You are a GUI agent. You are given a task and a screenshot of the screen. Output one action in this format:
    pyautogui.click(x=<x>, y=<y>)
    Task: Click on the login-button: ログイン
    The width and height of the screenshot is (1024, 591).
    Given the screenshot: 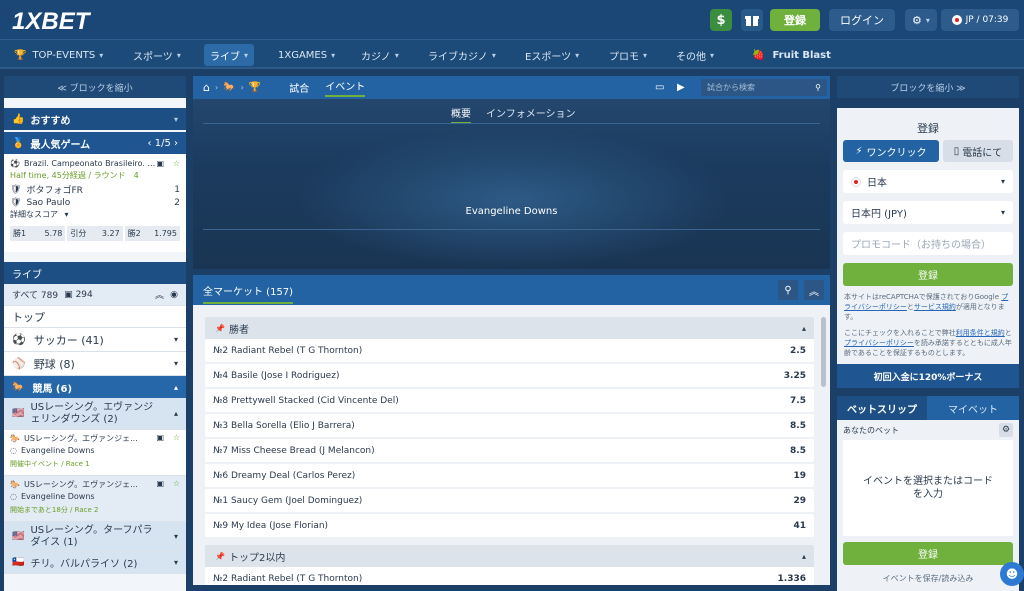 What is the action you would take?
    pyautogui.click(x=862, y=20)
    